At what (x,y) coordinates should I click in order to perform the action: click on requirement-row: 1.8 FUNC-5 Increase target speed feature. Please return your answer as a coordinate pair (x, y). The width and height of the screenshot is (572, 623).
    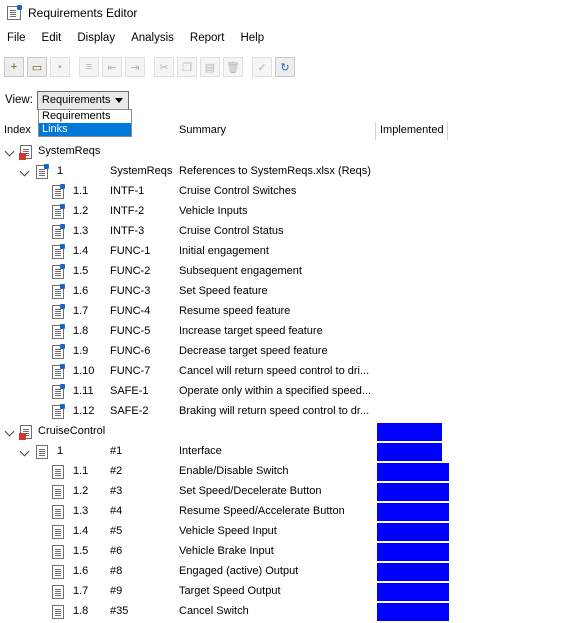
    Looking at the image, I should click on (286, 332).